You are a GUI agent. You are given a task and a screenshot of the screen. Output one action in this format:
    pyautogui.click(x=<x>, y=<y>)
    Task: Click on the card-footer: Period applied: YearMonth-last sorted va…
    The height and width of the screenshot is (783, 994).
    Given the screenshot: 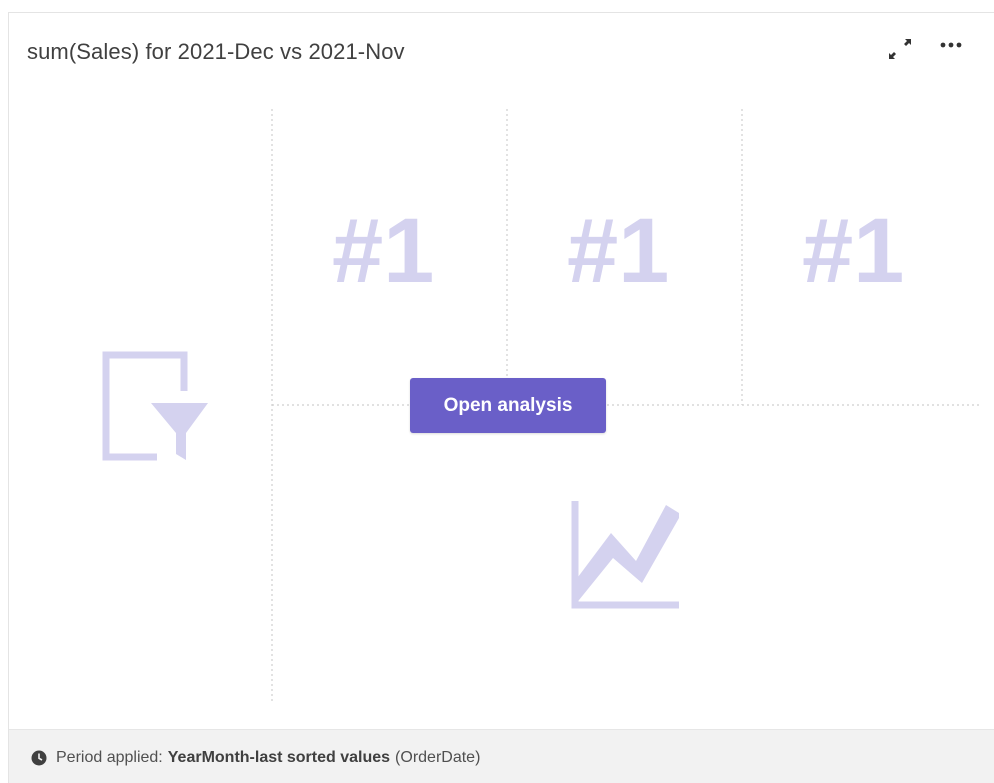 What is the action you would take?
    pyautogui.click(x=501, y=756)
    